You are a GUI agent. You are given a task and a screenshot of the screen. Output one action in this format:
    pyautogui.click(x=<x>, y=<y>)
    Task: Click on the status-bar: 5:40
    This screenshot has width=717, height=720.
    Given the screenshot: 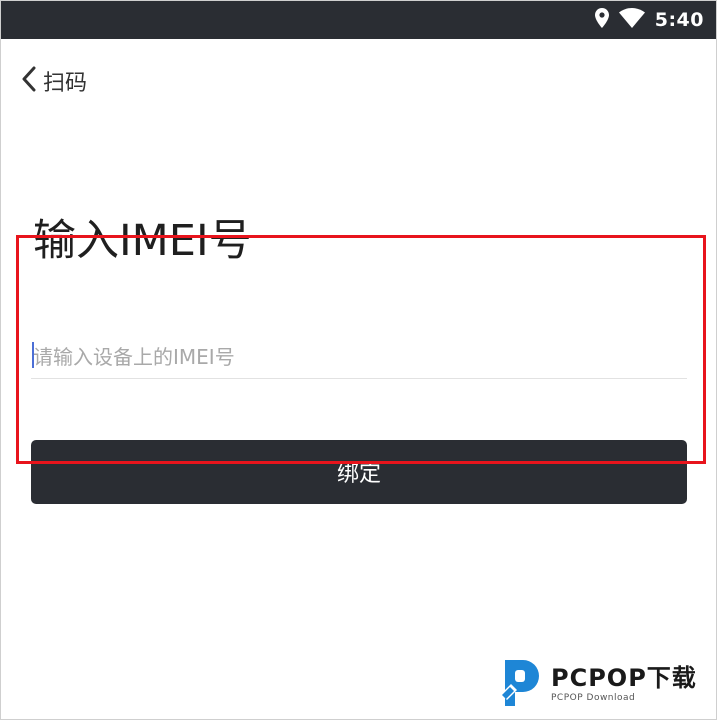 What is the action you would take?
    pyautogui.click(x=358, y=20)
    